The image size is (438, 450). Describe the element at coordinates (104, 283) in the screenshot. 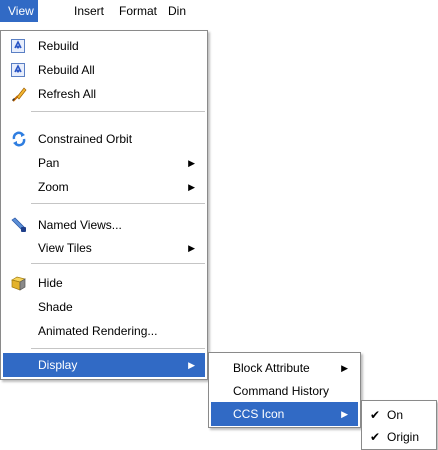

I see `menu-item-hide: Hide` at that location.